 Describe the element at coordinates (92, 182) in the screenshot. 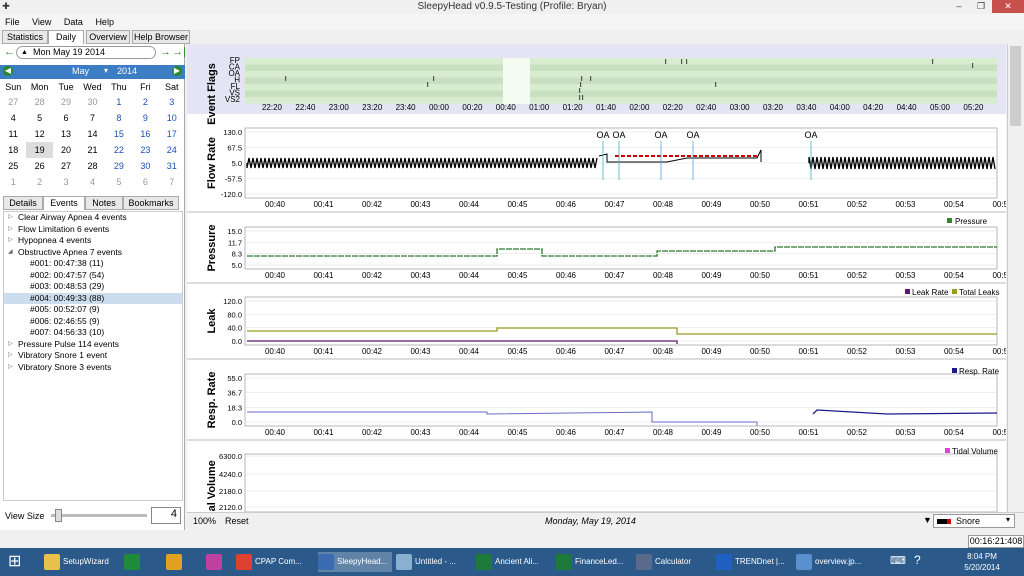

I see `calendar-day: 4` at that location.